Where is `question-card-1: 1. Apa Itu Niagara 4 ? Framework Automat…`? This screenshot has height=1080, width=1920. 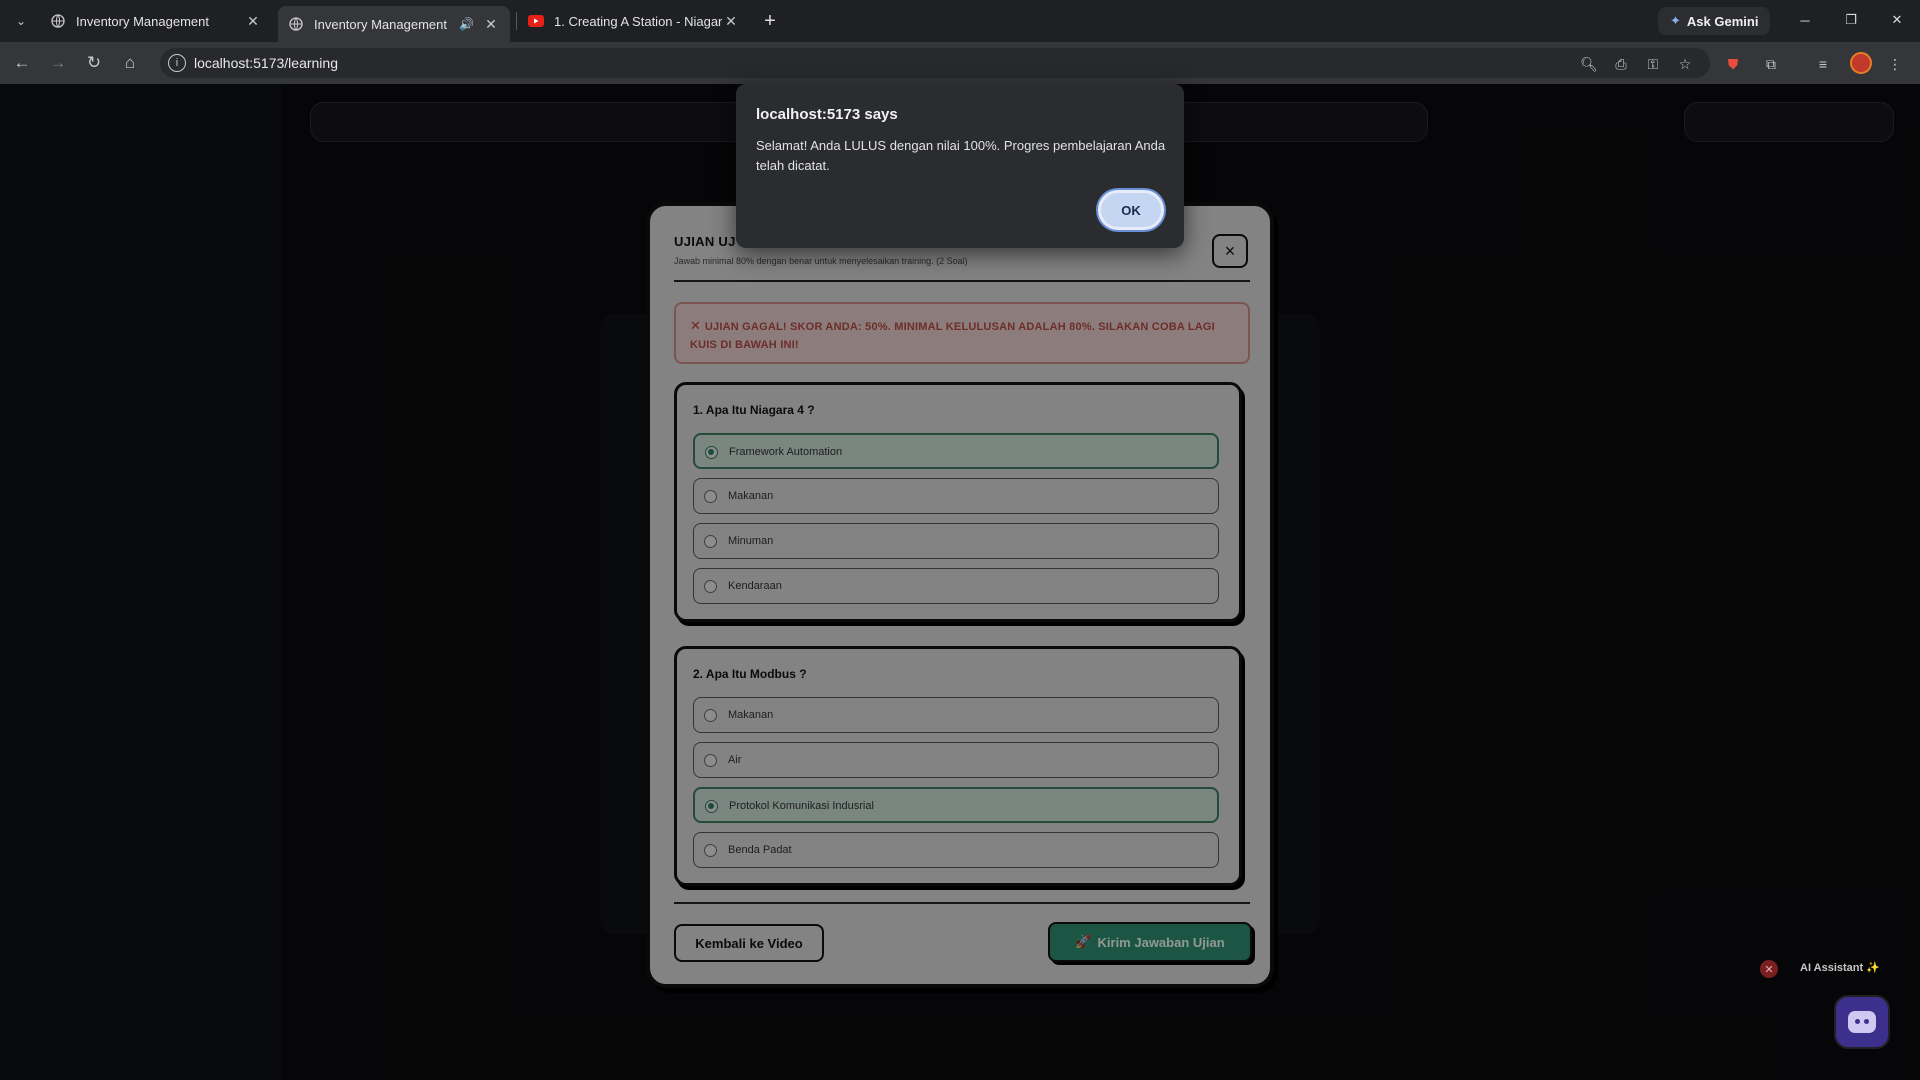
question-card-1: 1. Apa Itu Niagara 4 ? Framework Automat… is located at coordinates (958, 502).